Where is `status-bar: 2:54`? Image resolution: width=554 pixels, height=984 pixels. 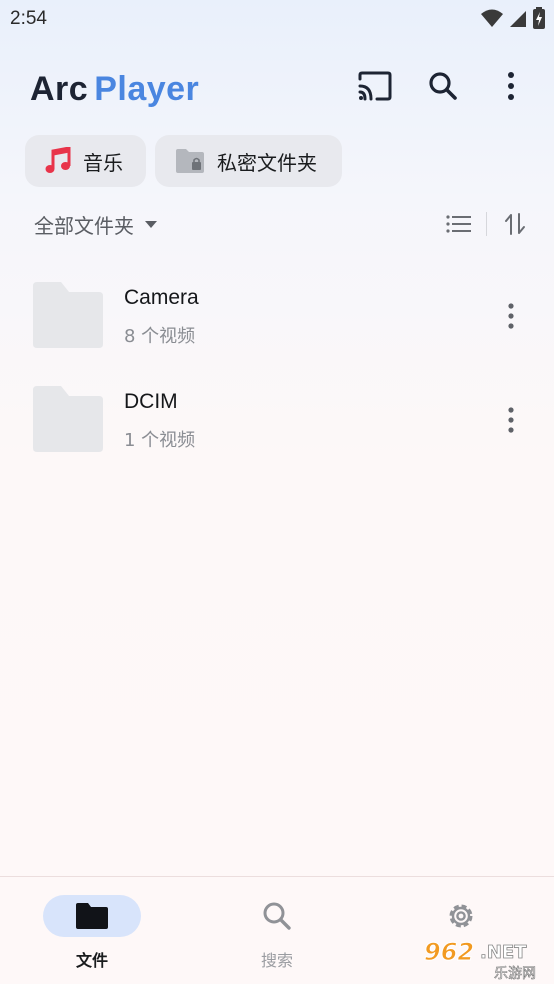
status-bar: 2:54 is located at coordinates (277, 20).